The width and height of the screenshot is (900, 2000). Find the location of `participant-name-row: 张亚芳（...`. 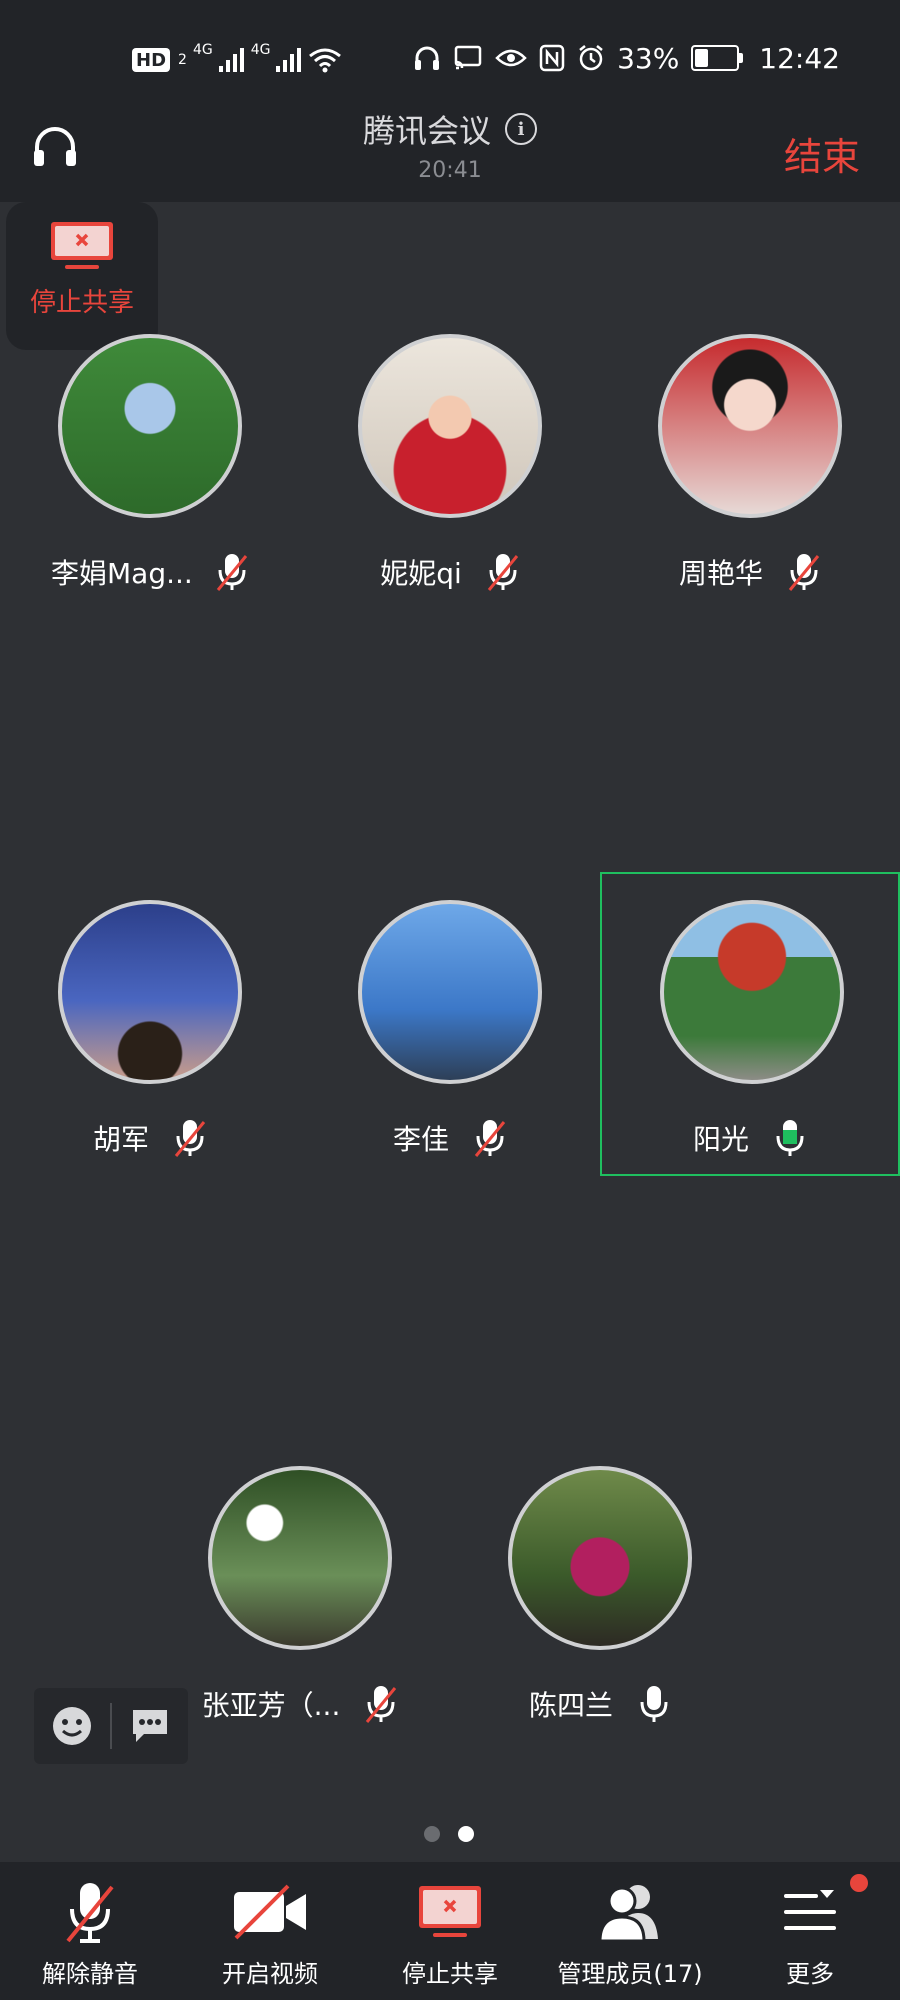

participant-name-row: 张亚芳（... is located at coordinates (300, 1704).